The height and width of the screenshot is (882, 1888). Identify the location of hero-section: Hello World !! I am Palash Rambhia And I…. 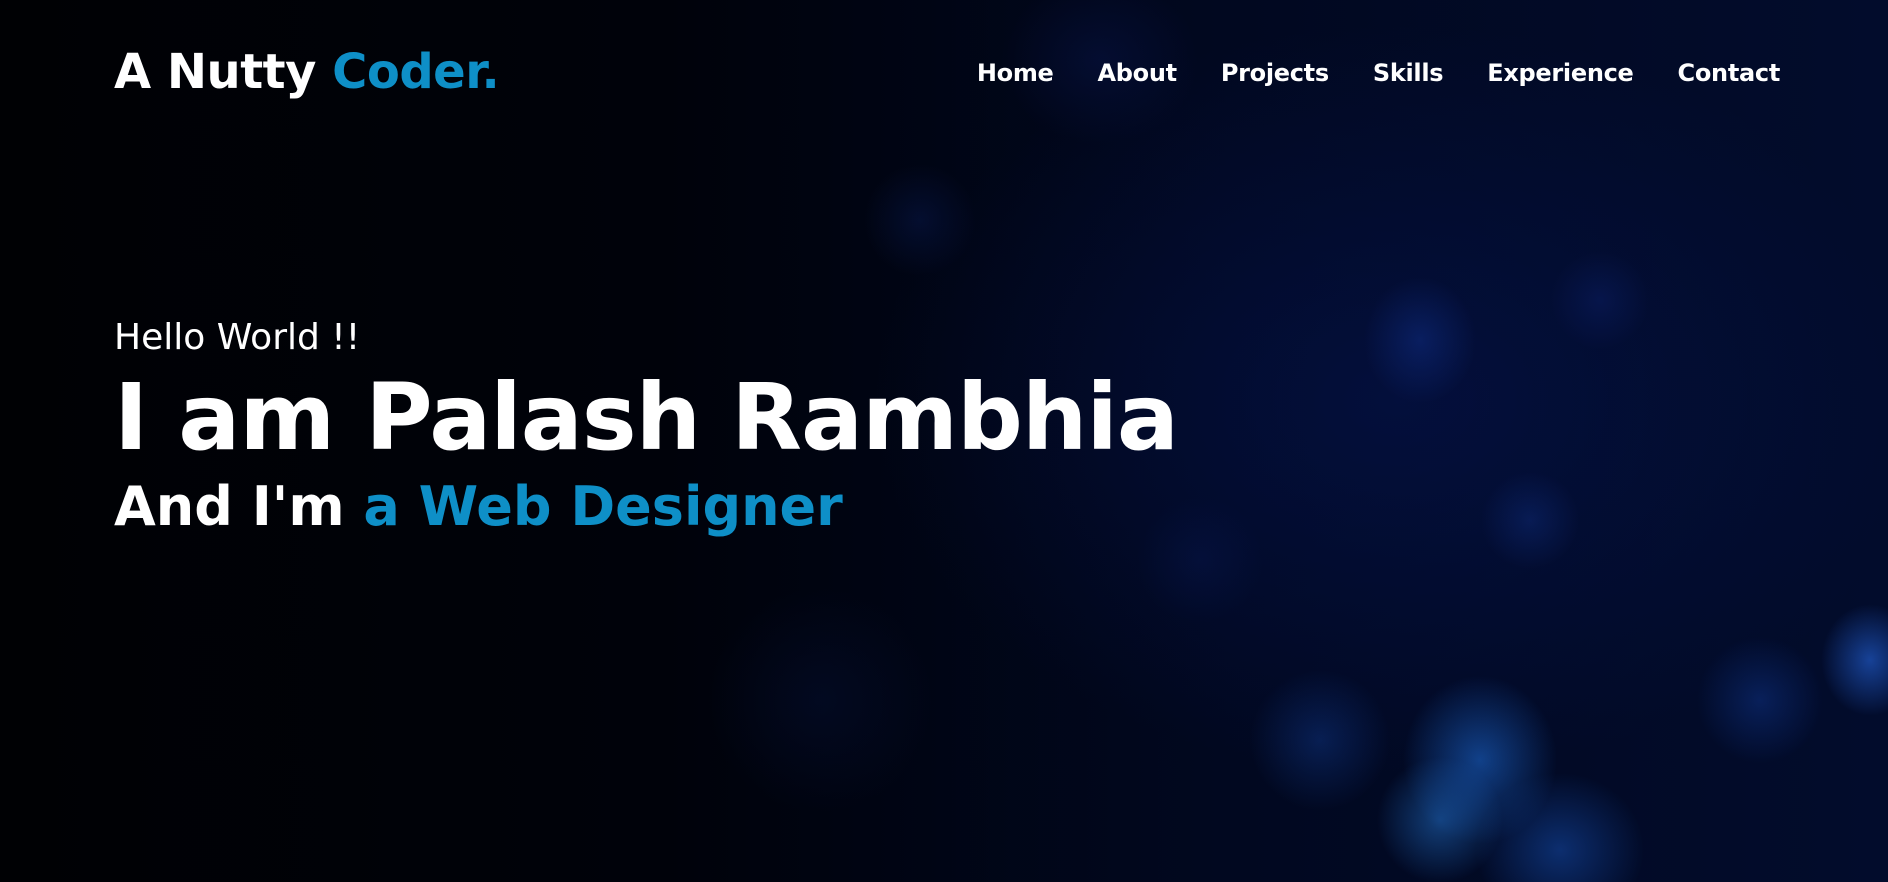
(646, 428).